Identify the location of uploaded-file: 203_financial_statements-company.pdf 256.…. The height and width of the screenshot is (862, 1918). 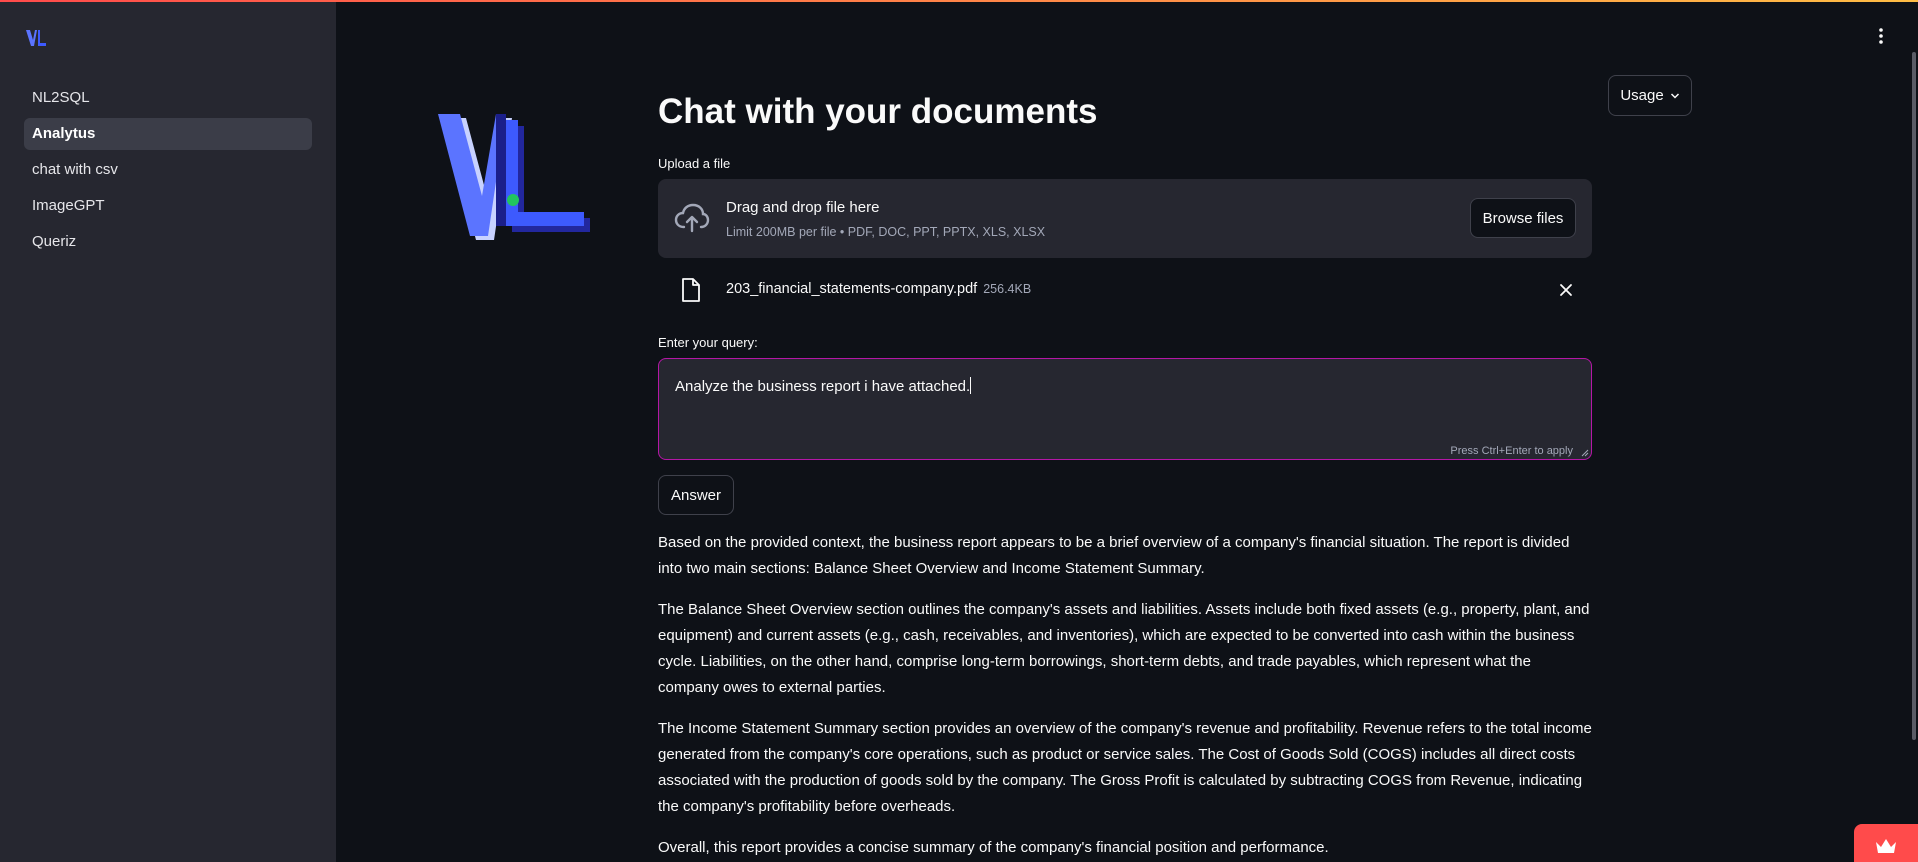
(1125, 290).